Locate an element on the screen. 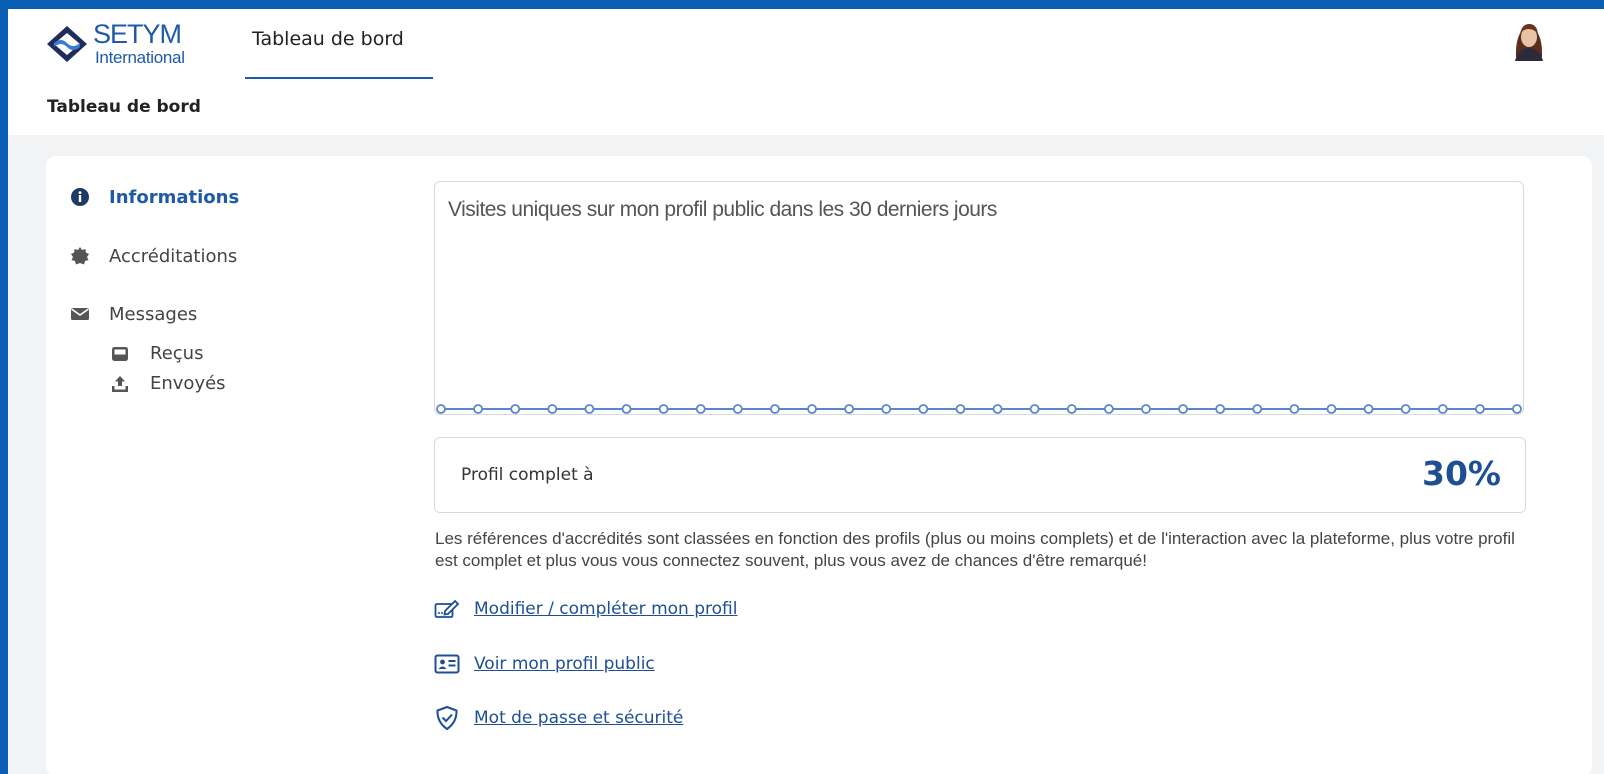 The width and height of the screenshot is (1604, 774). public-profile-link-label: Voir mon profil public is located at coordinates (564, 664).